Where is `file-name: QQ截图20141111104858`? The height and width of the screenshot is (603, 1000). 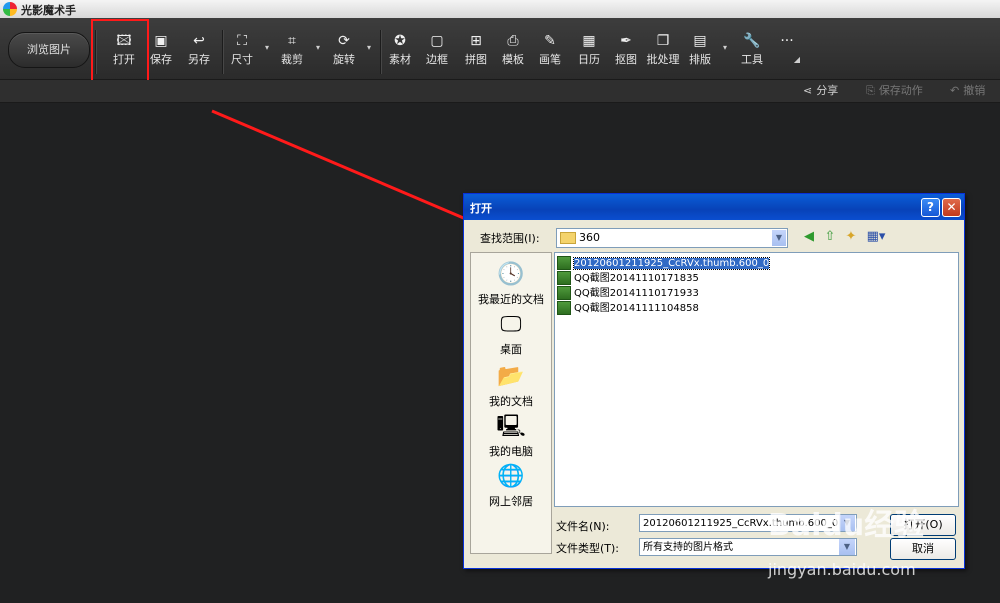
file-name: QQ截图20141111104858 is located at coordinates (636, 308).